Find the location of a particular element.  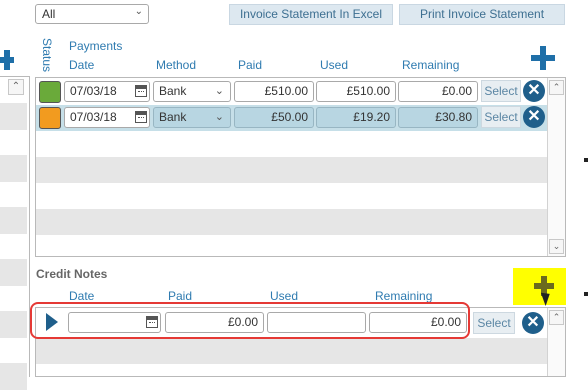

payment-remaining-field: £30.80 is located at coordinates (438, 117).